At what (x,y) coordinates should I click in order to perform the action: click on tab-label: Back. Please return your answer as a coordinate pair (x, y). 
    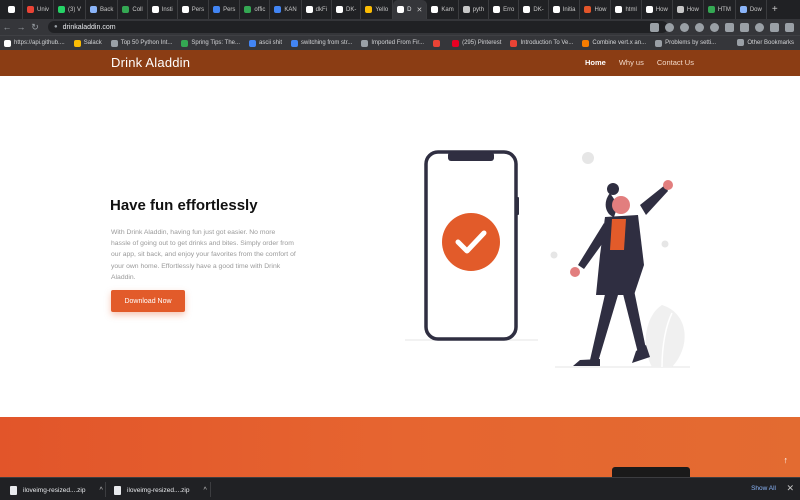
    Looking at the image, I should click on (107, 9).